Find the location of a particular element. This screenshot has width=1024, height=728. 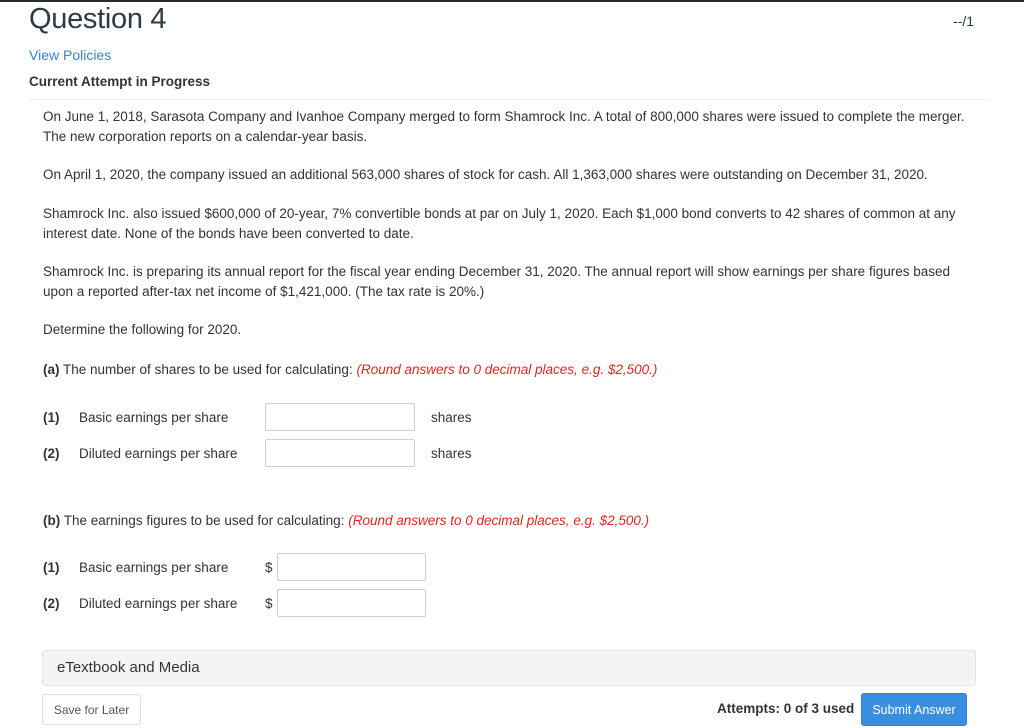

part-b-row-basic: (1) Basic earnings per share $ is located at coordinates (234, 567).